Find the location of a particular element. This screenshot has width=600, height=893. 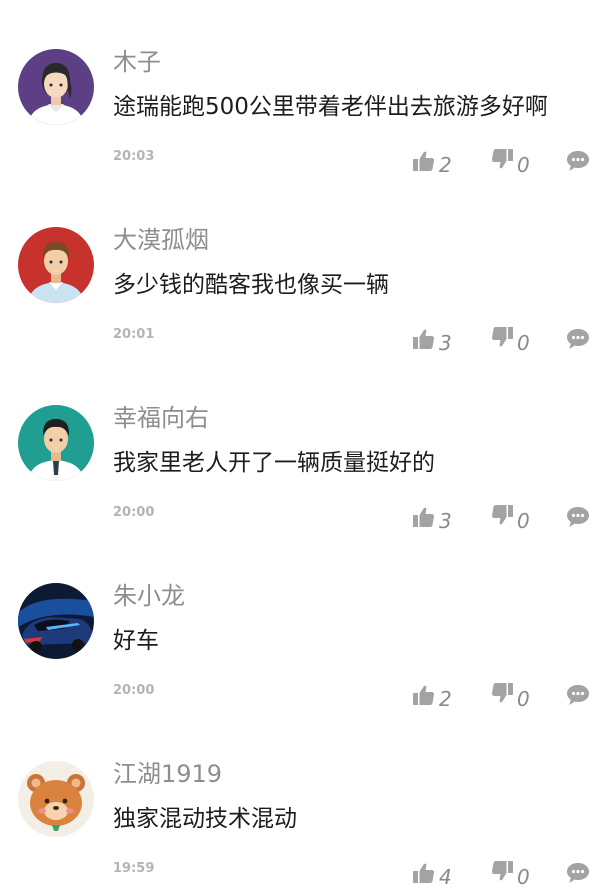

comment-text: 多少钱的酷客我也像买一辆 is located at coordinates (251, 285).